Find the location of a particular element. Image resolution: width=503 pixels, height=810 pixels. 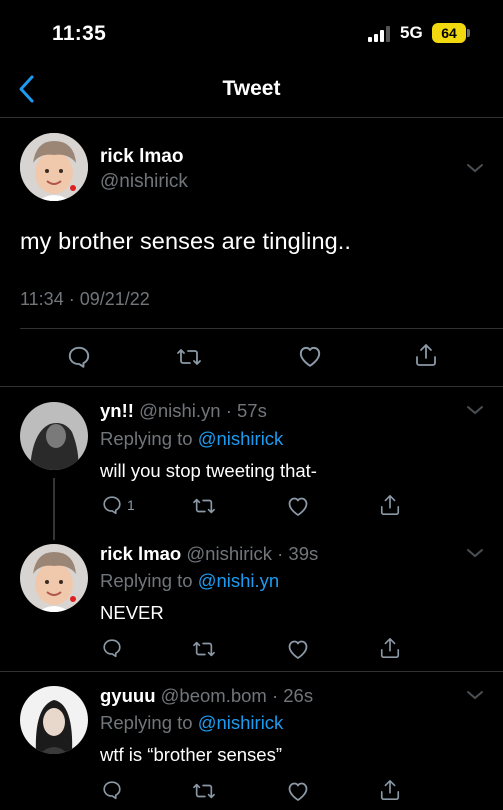

thread-line is located at coordinates (54, 509).